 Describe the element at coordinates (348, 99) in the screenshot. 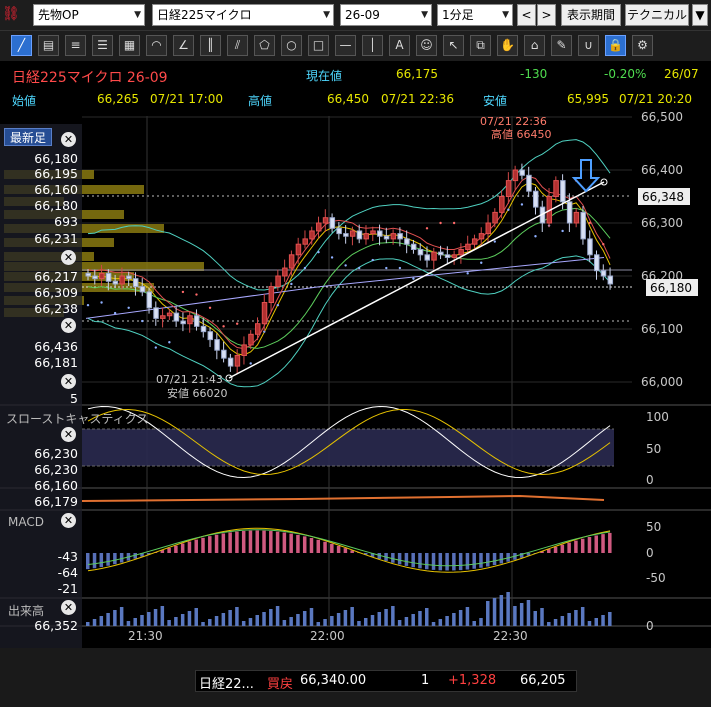

I see `high-value: 66,450` at that location.